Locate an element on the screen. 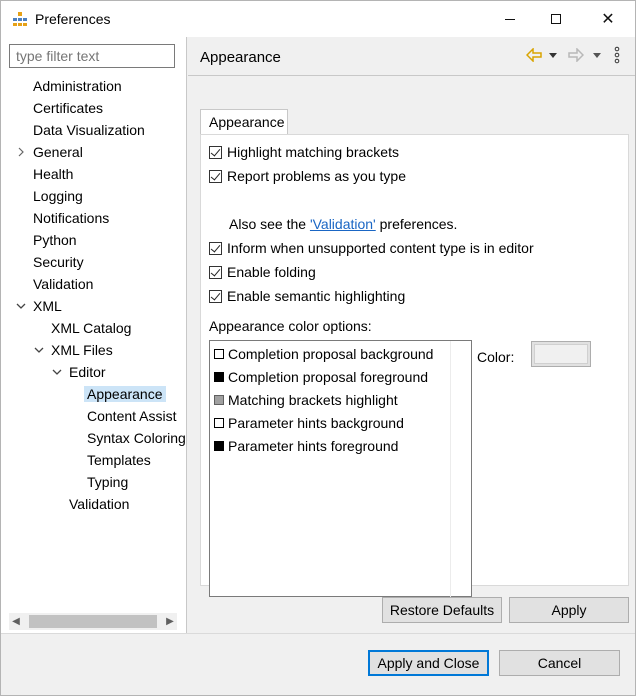  tree-item-label: Python is located at coordinates (55, 240).